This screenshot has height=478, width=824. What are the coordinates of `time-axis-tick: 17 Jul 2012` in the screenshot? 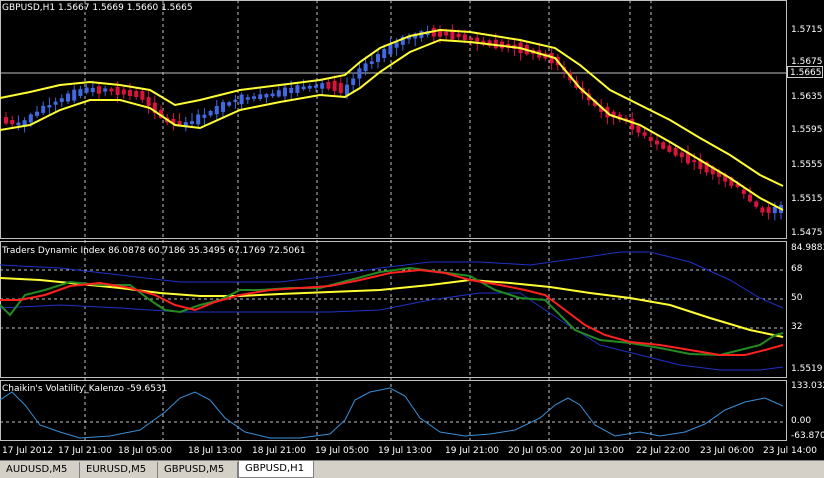 It's located at (27, 451).